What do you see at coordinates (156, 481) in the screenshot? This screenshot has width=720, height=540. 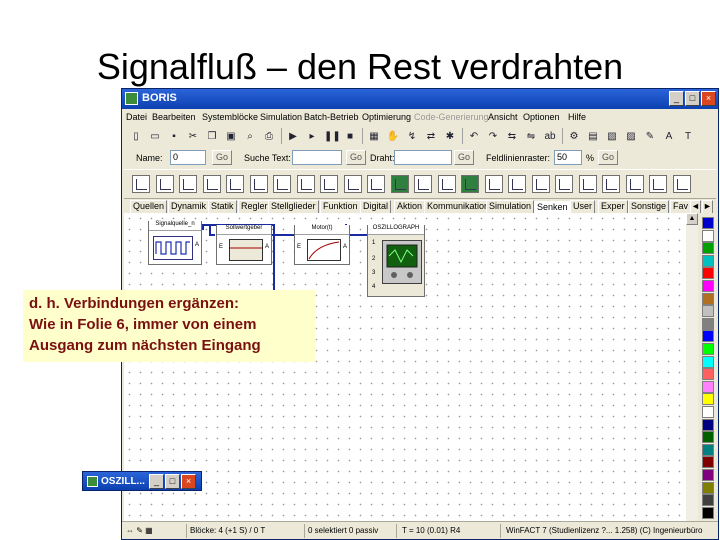 I see `restore-button: _` at bounding box center [156, 481].